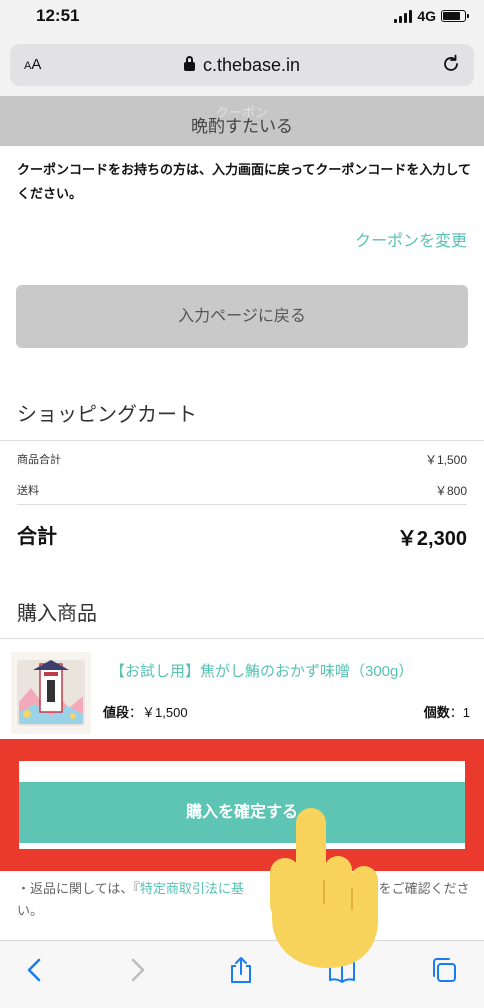 The image size is (484, 1008). I want to click on reload-icon, so click(451, 64).